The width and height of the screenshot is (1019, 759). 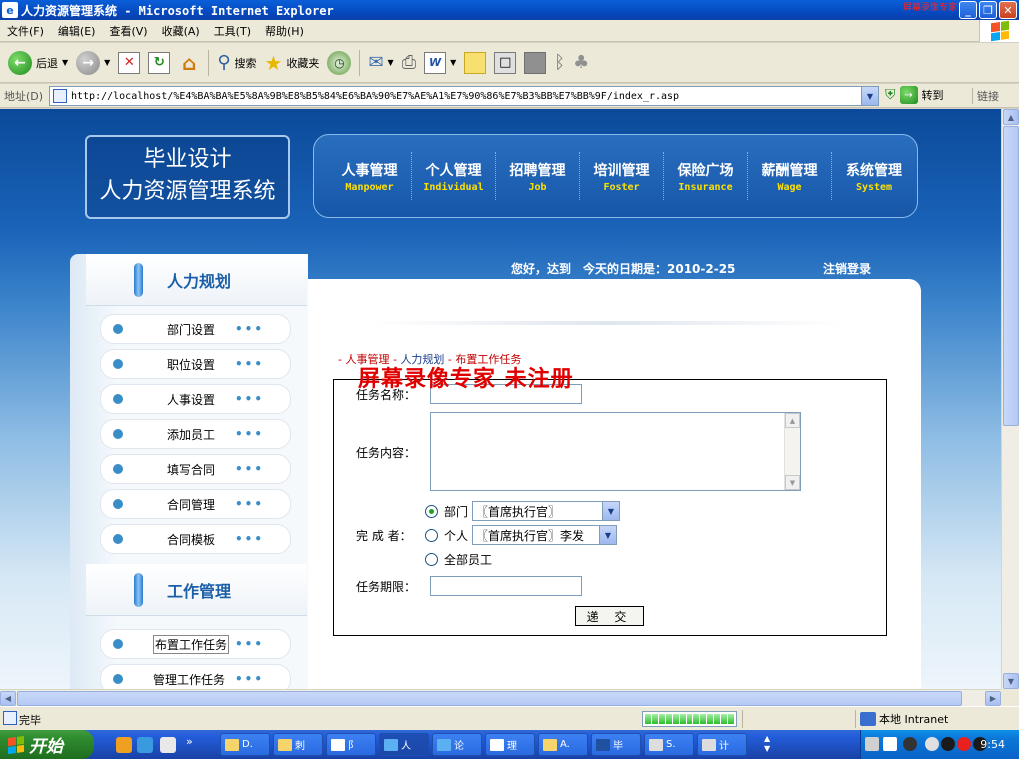 What do you see at coordinates (195, 539) in the screenshot?
I see `sidebar-item-contract-template: 合同模板 •••` at bounding box center [195, 539].